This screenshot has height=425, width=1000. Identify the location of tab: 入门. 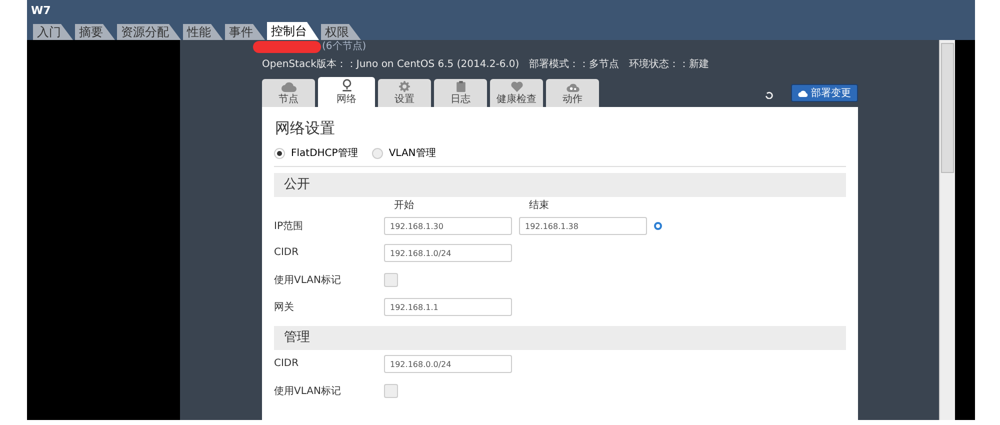
(53, 32).